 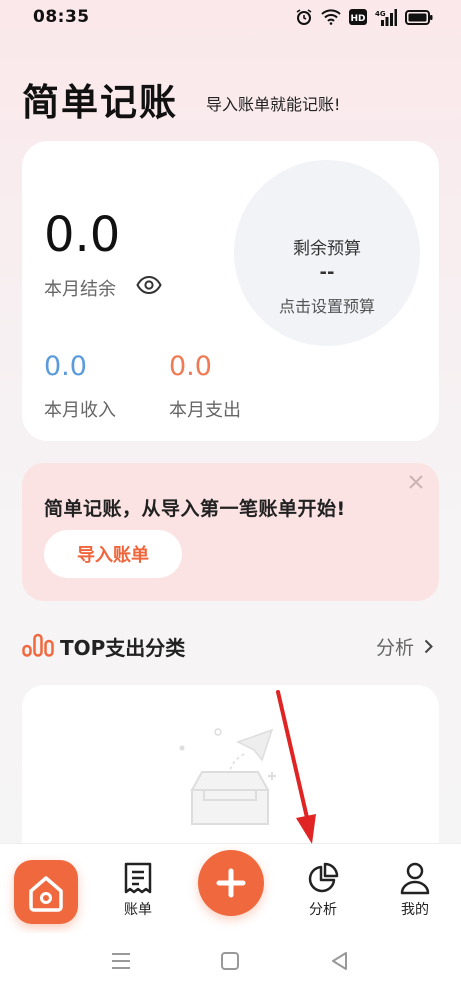 What do you see at coordinates (419, 17) in the screenshot?
I see `battery-icon` at bounding box center [419, 17].